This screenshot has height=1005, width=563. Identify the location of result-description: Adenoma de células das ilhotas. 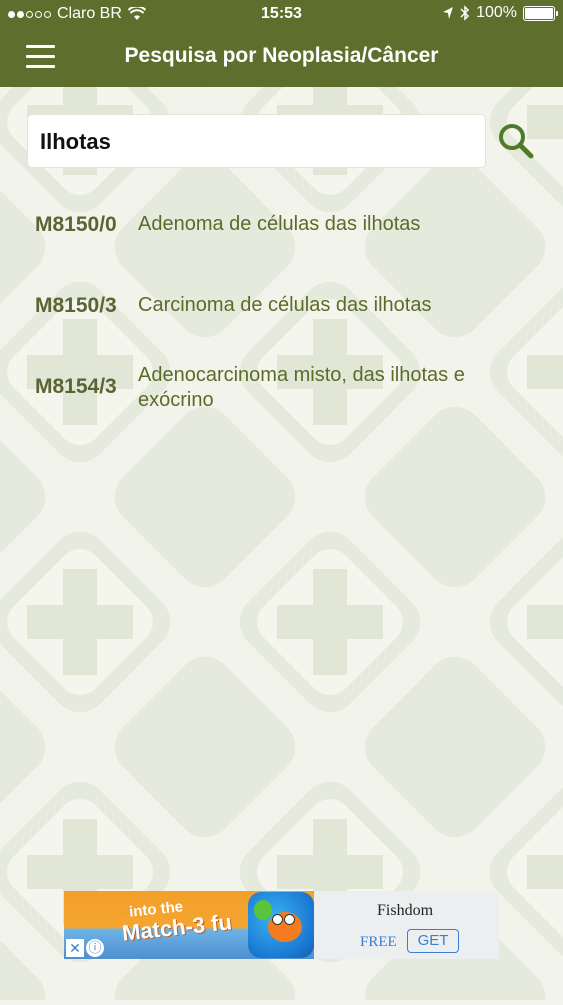
(279, 224).